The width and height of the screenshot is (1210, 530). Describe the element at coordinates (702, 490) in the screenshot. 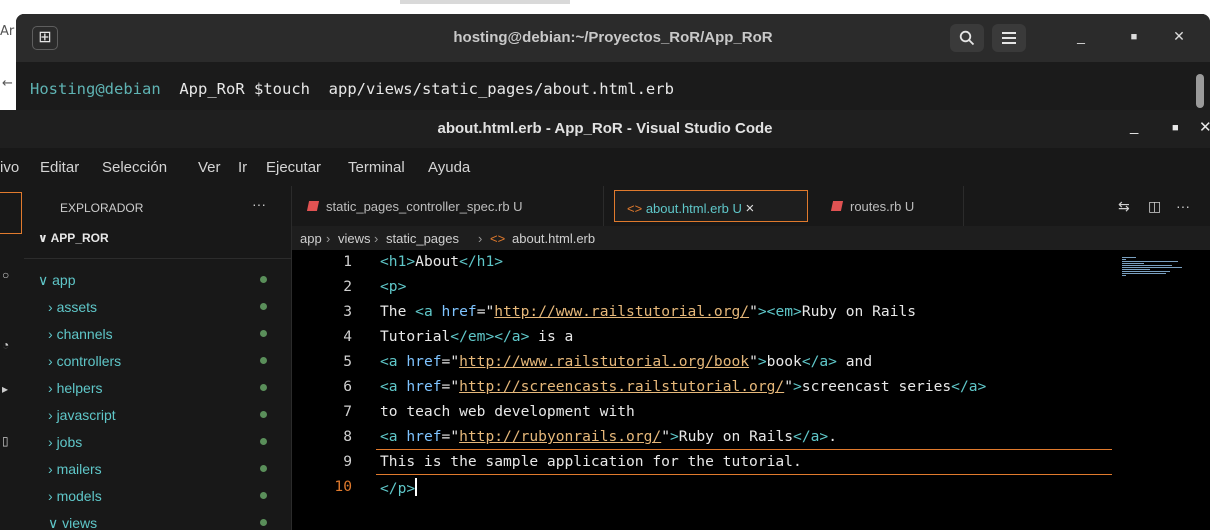

I see `code-line: 10 </p>` at that location.